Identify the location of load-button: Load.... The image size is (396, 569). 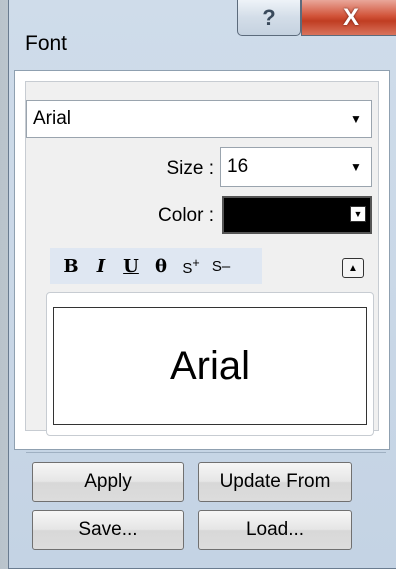
(275, 530).